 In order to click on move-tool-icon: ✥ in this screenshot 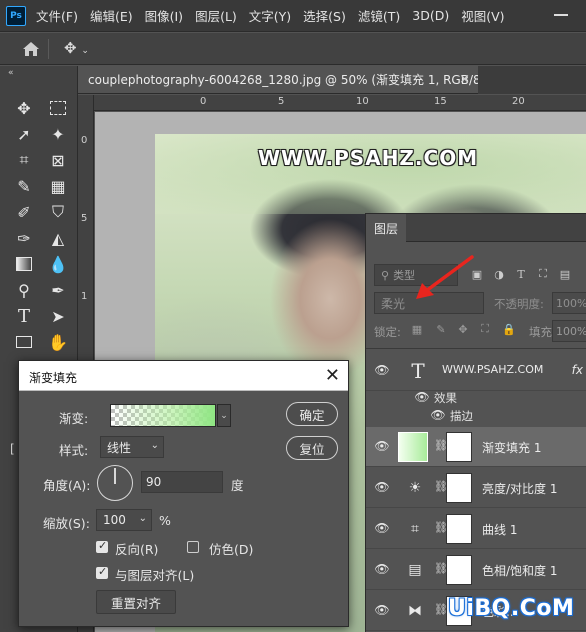, I will do `click(24, 108)`.